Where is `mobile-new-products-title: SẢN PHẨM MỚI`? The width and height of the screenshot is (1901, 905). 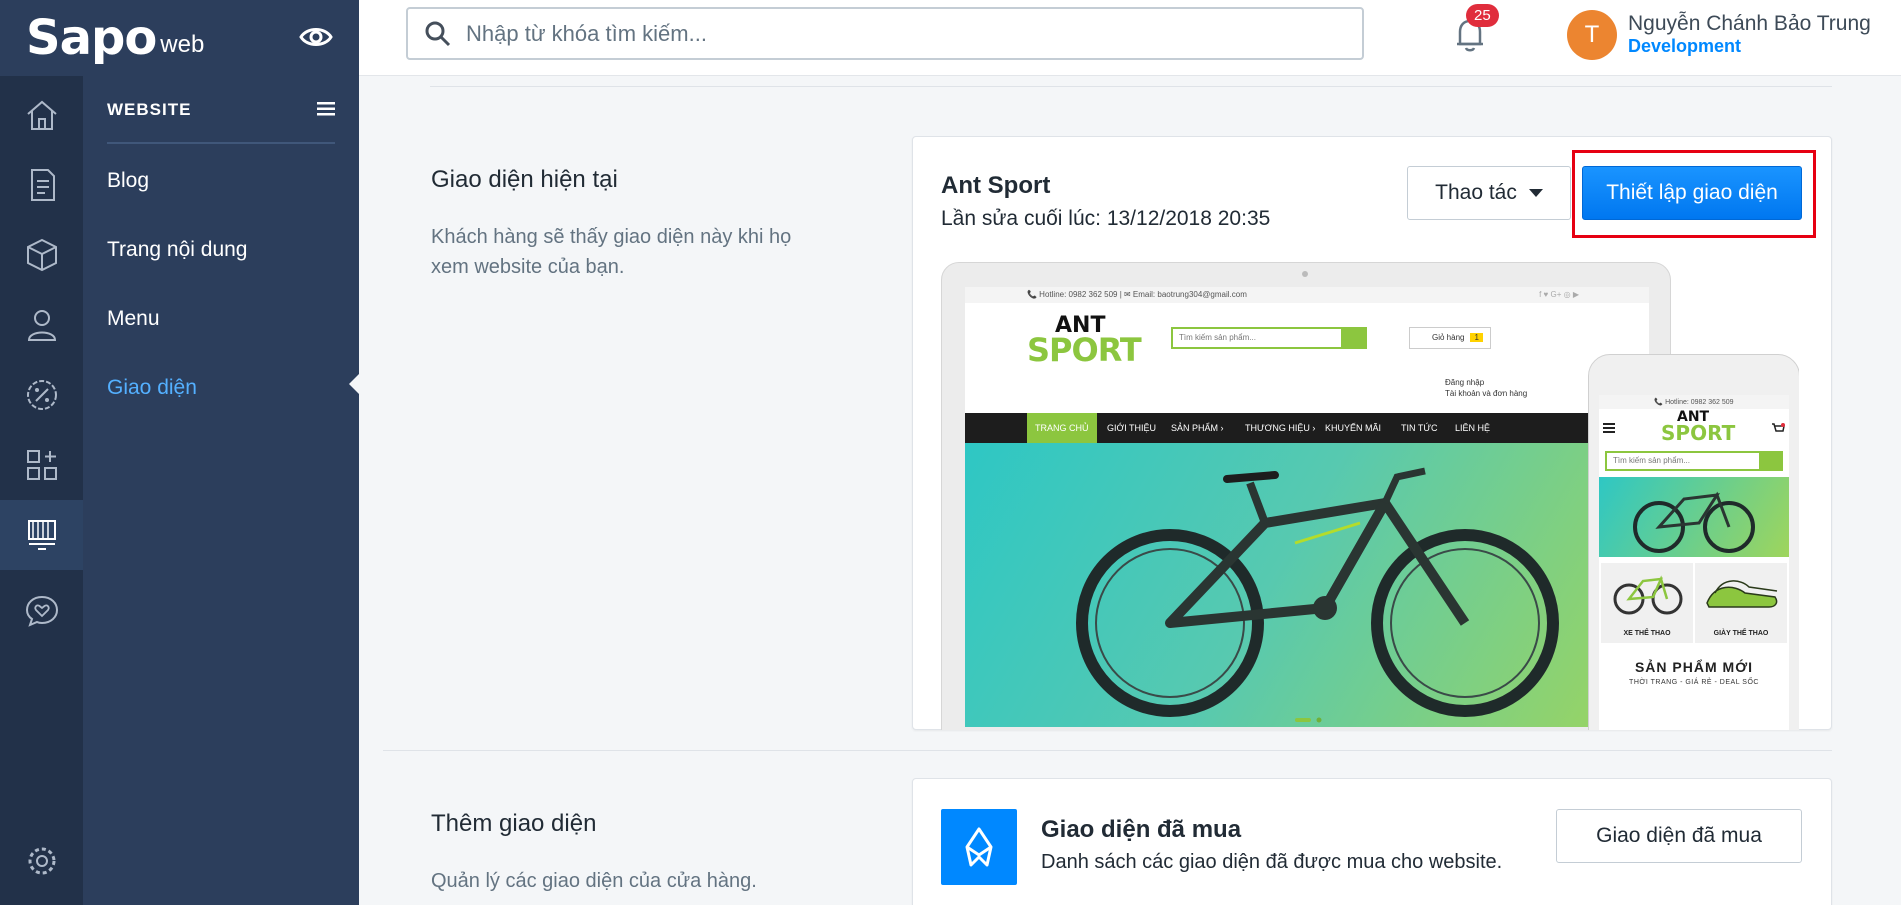 mobile-new-products-title: SẢN PHẨM MỚI is located at coordinates (1694, 667).